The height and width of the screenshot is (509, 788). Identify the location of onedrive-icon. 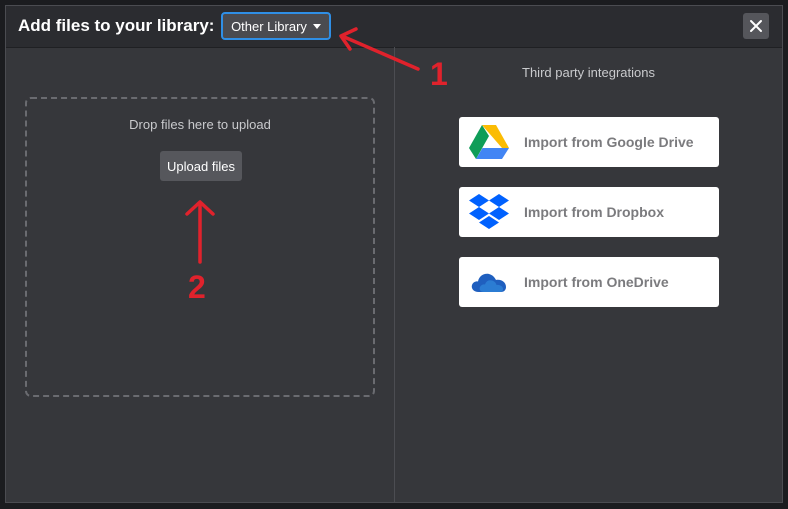
(489, 282).